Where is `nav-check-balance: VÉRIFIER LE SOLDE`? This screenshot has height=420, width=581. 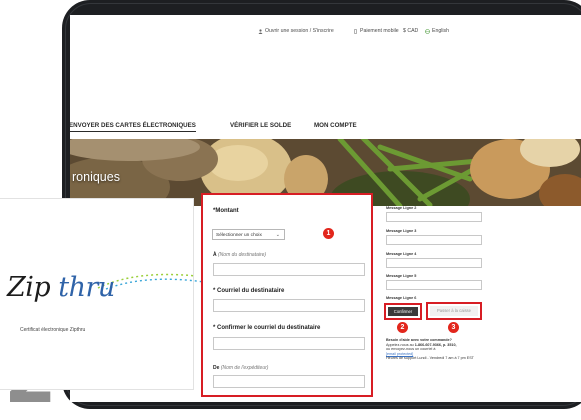
nav-check-balance: VÉRIFIER LE SOLDE is located at coordinates (260, 125).